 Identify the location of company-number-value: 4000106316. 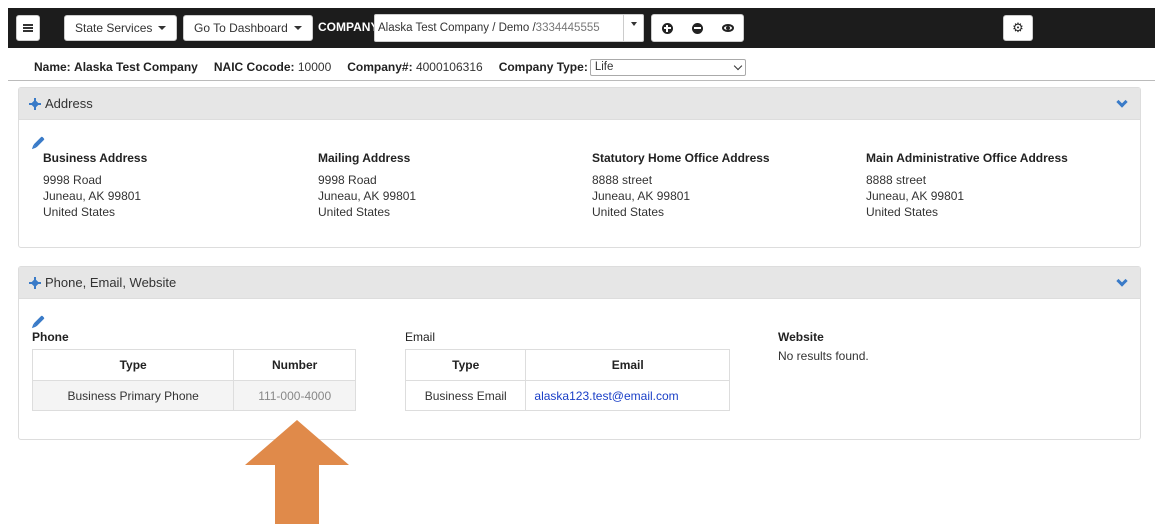
(449, 67).